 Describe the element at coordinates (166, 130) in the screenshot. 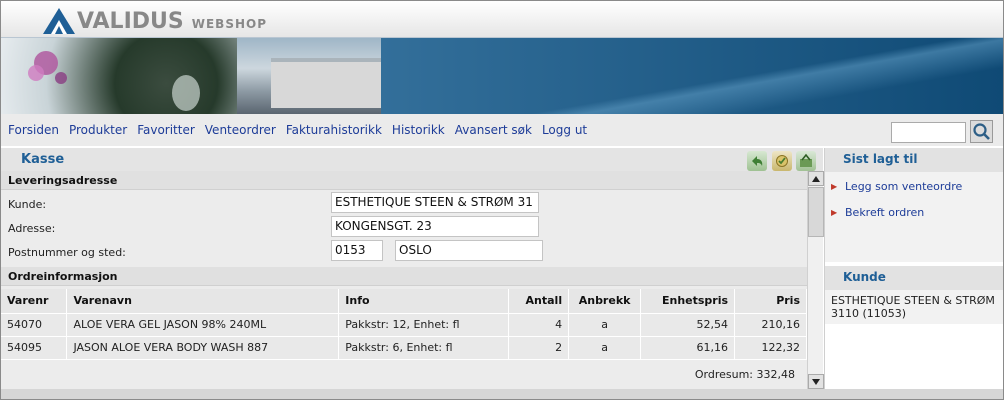

I see `nav-link-favoritter: Favoritter` at that location.